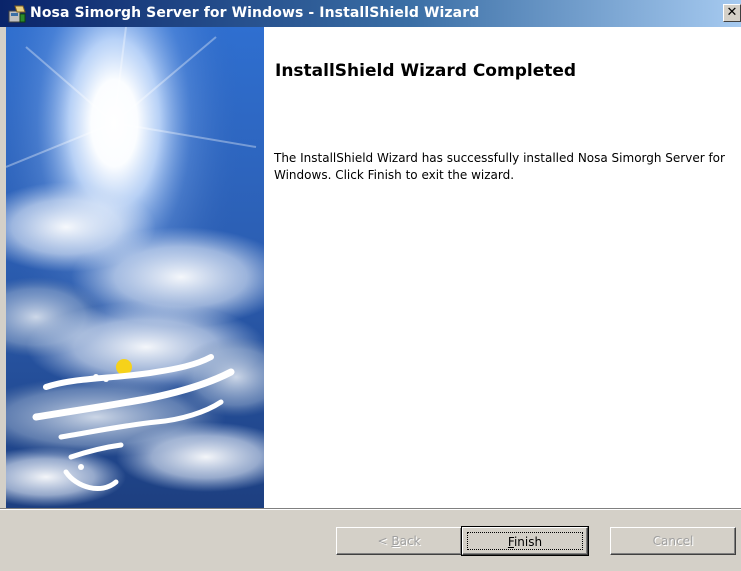 The height and width of the screenshot is (571, 741). I want to click on close-button: ✕, so click(732, 13).